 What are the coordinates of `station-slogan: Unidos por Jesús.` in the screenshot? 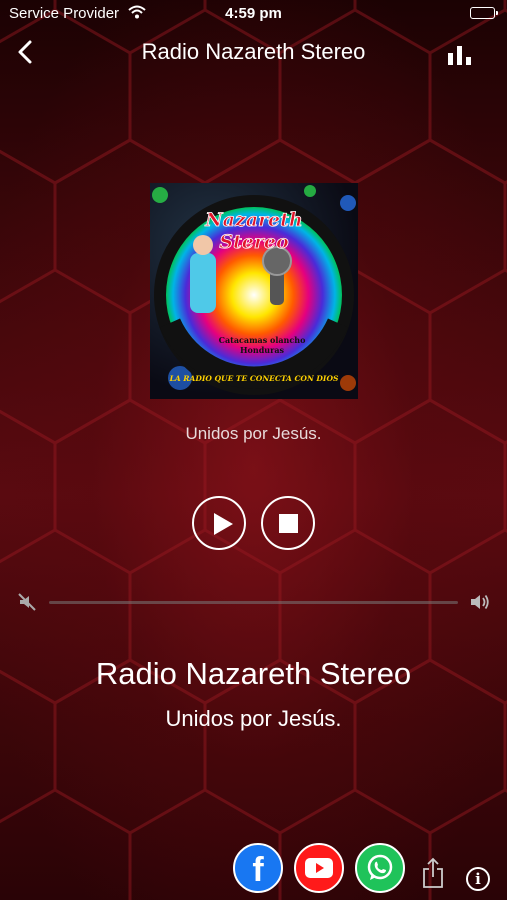 It's located at (253, 718).